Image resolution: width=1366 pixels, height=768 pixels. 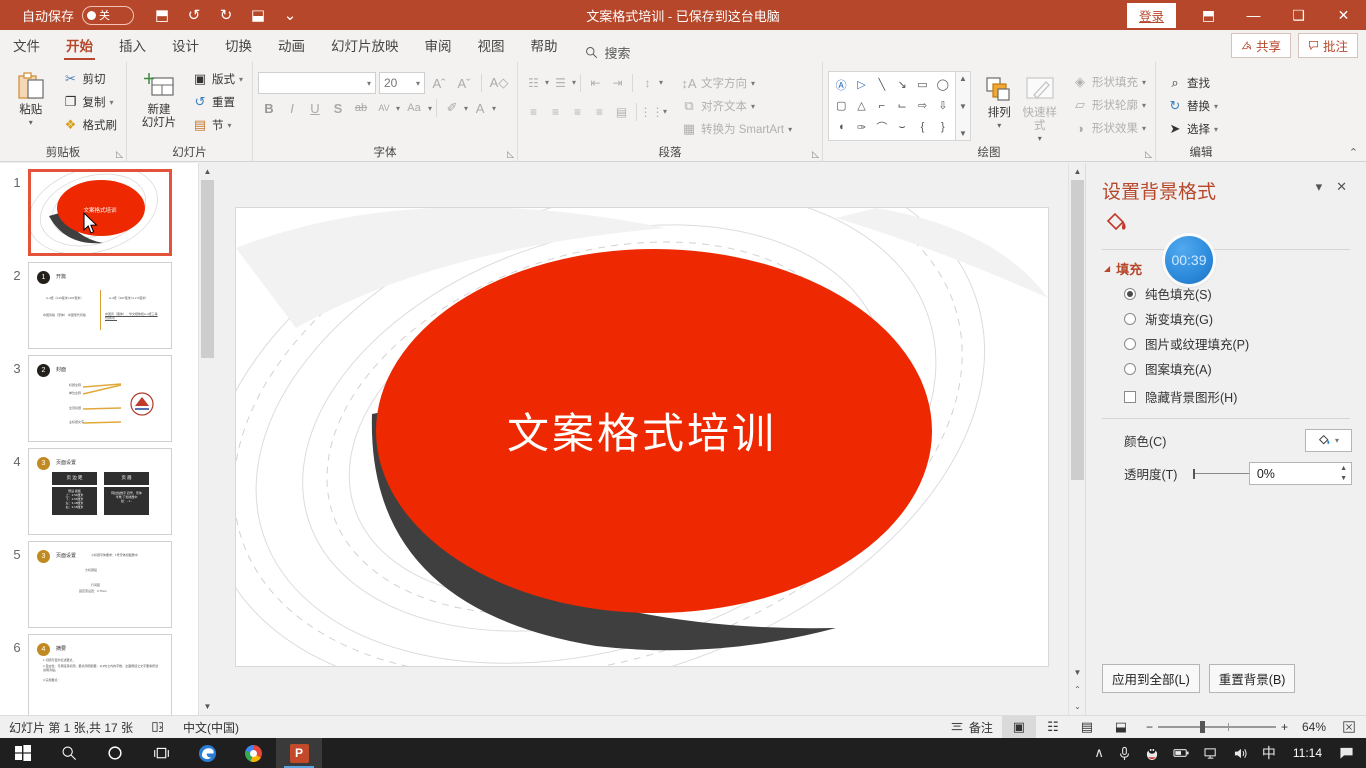 I want to click on close-icon: ✕, so click(x=1343, y=15).